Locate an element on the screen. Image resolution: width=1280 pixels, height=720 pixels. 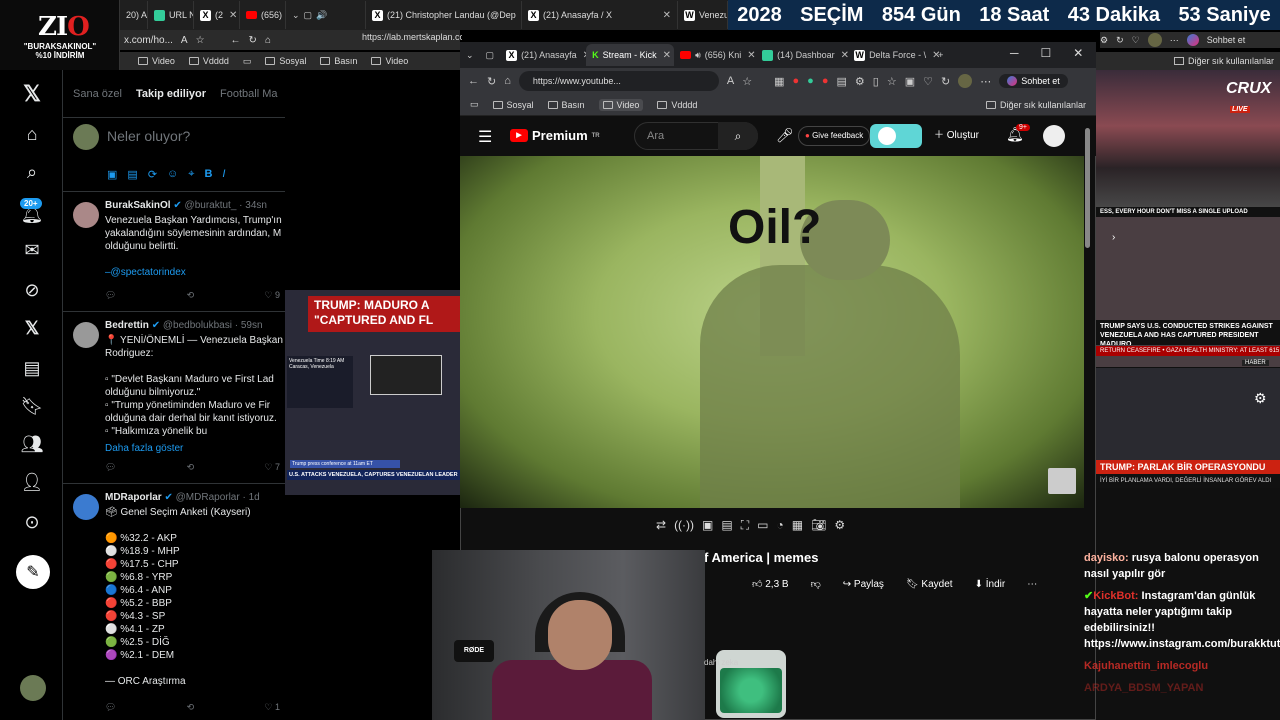
loop-icon: ⇄ is located at coordinates (661, 525).